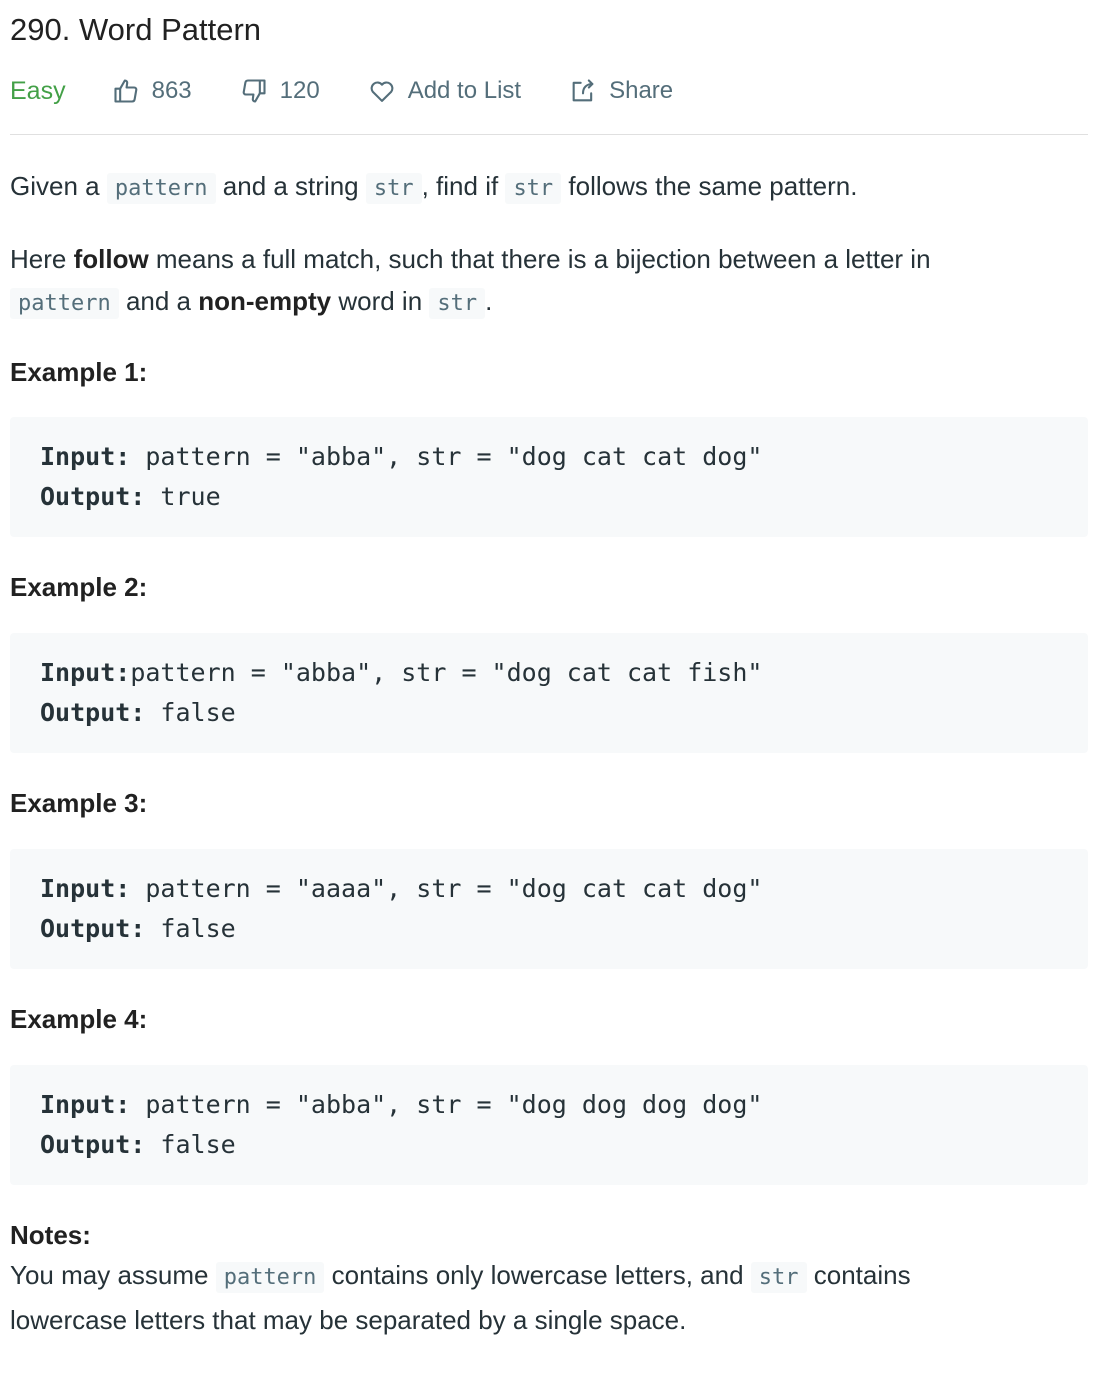 The width and height of the screenshot is (1114, 1374). What do you see at coordinates (113, 1275) in the screenshot?
I see `text: You may assume` at bounding box center [113, 1275].